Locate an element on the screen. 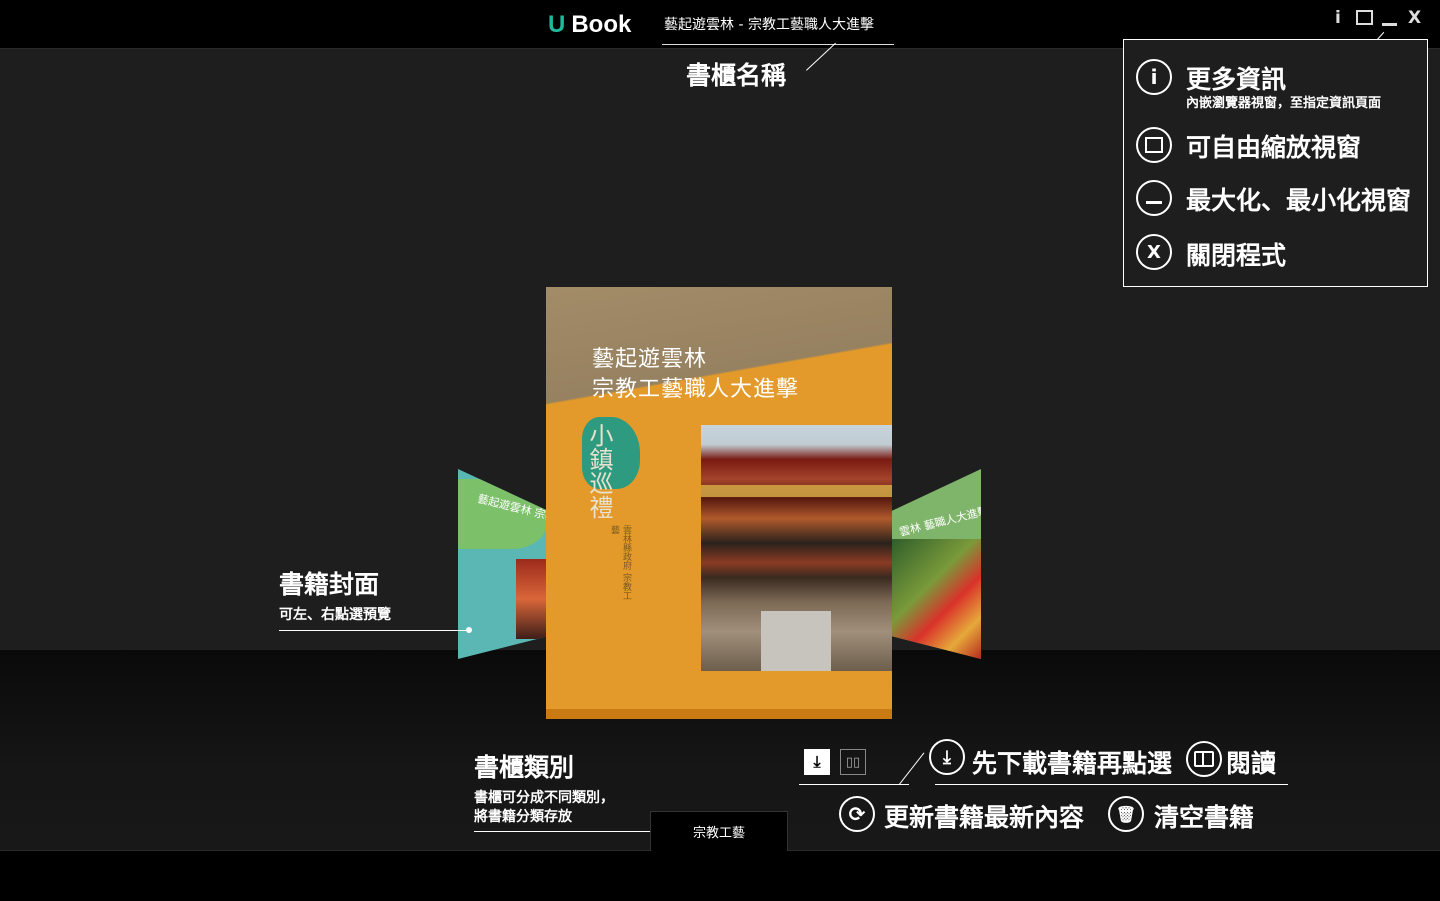 The image size is (1440, 901). book-spine-base is located at coordinates (719, 714).